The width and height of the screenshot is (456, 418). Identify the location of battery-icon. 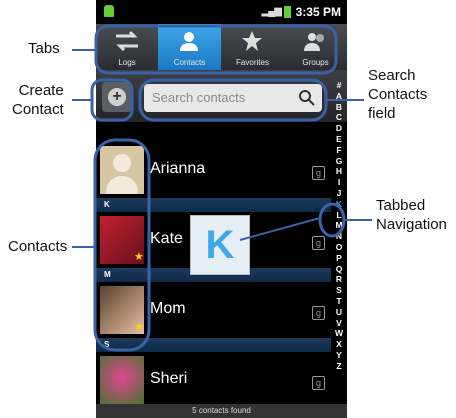
(287, 12).